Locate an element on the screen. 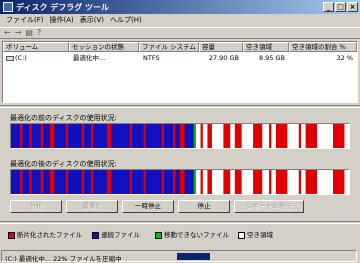 The width and height of the screenshot is (360, 263). col-file-system: ファイル システム is located at coordinates (169, 47).